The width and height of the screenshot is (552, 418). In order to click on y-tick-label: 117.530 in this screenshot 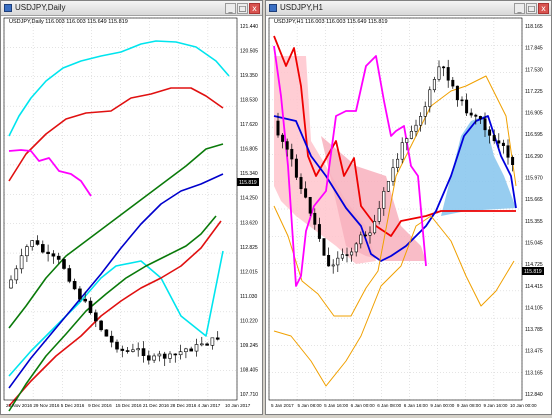, I will do `click(534, 70)`.